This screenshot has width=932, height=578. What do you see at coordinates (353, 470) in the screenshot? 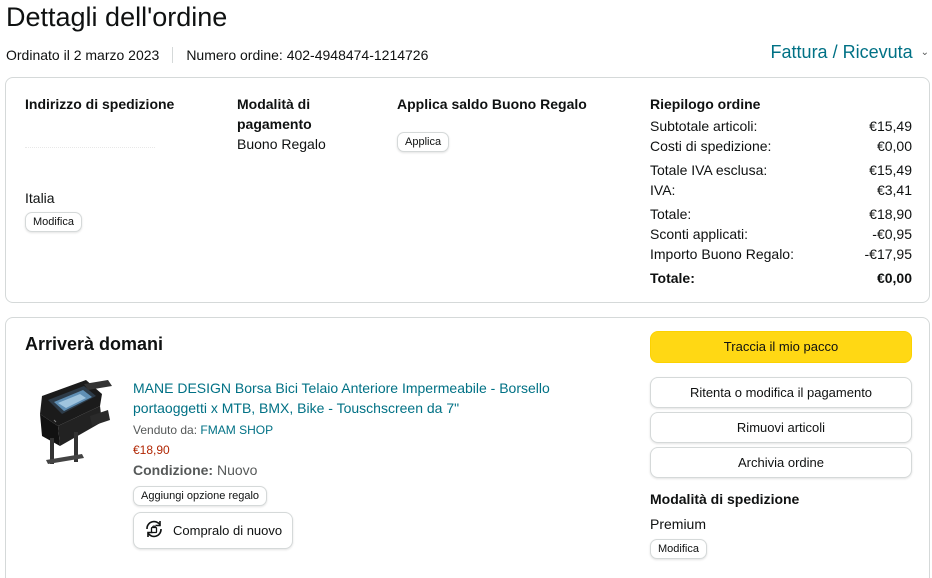
I see `product-condition: Condizione: Nuovo` at bounding box center [353, 470].